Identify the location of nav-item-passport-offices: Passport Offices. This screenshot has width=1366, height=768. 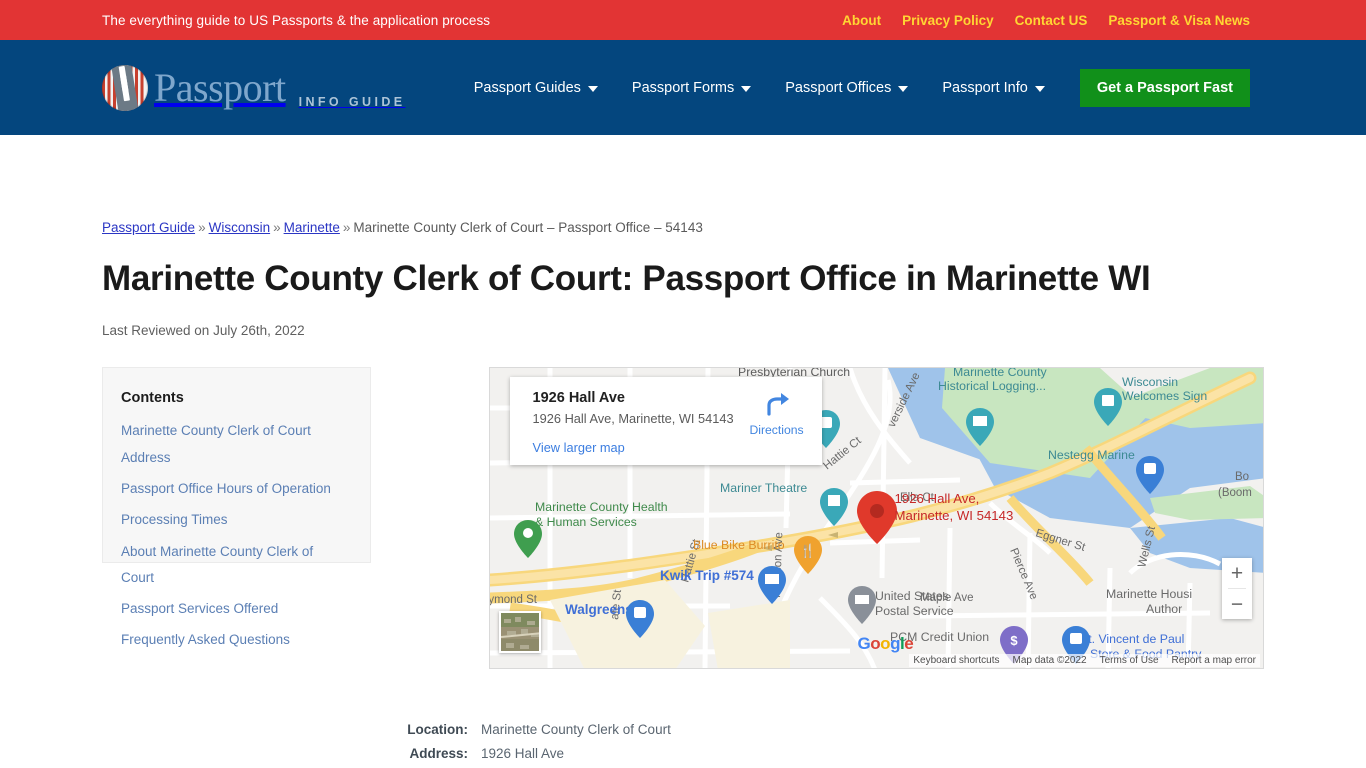
(846, 88).